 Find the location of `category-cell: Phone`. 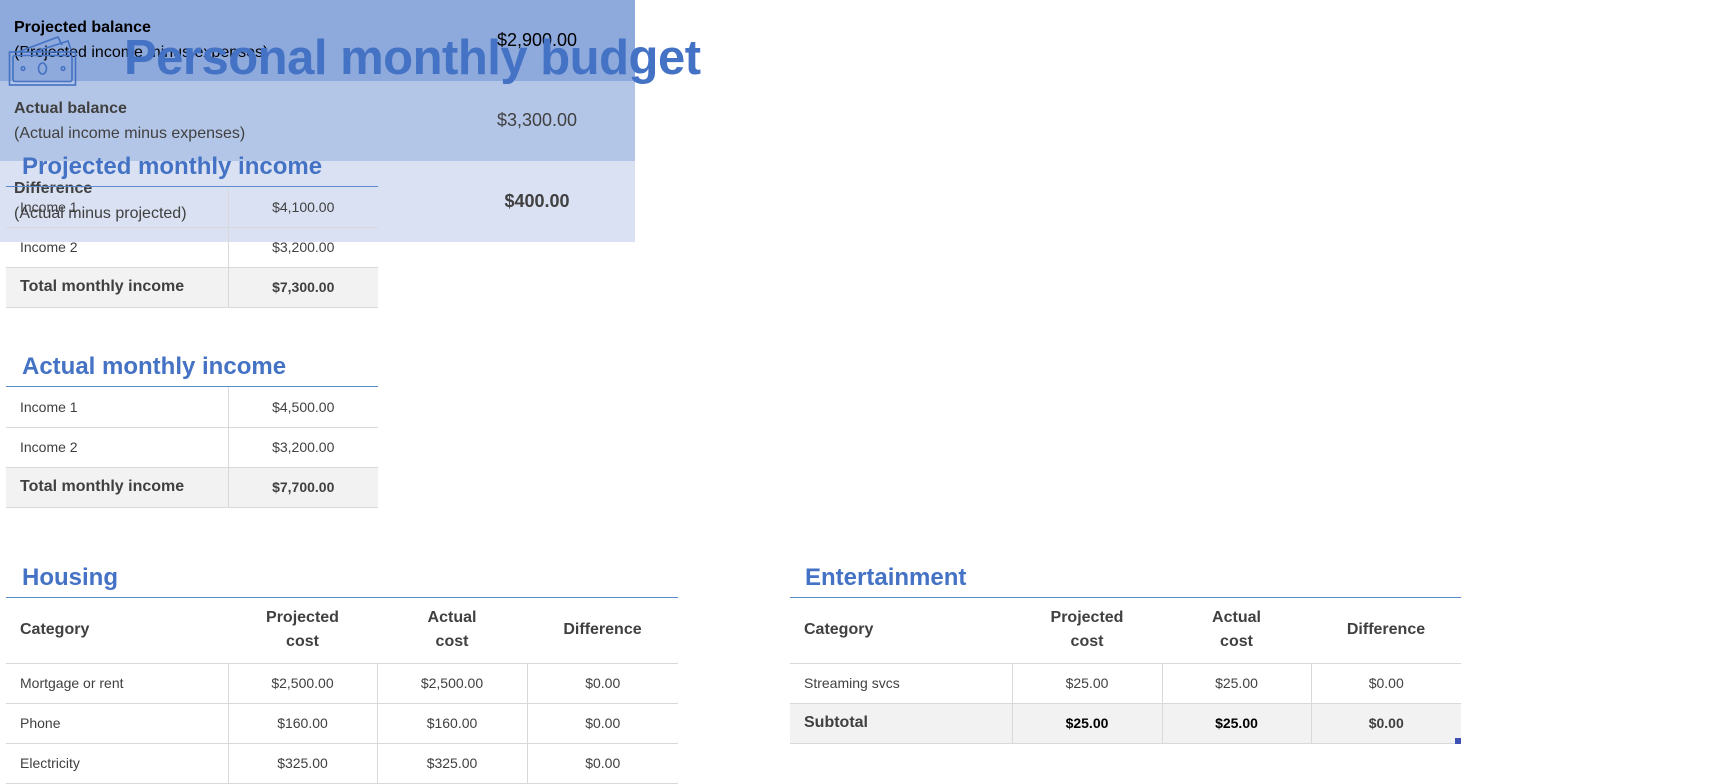

category-cell: Phone is located at coordinates (117, 723).